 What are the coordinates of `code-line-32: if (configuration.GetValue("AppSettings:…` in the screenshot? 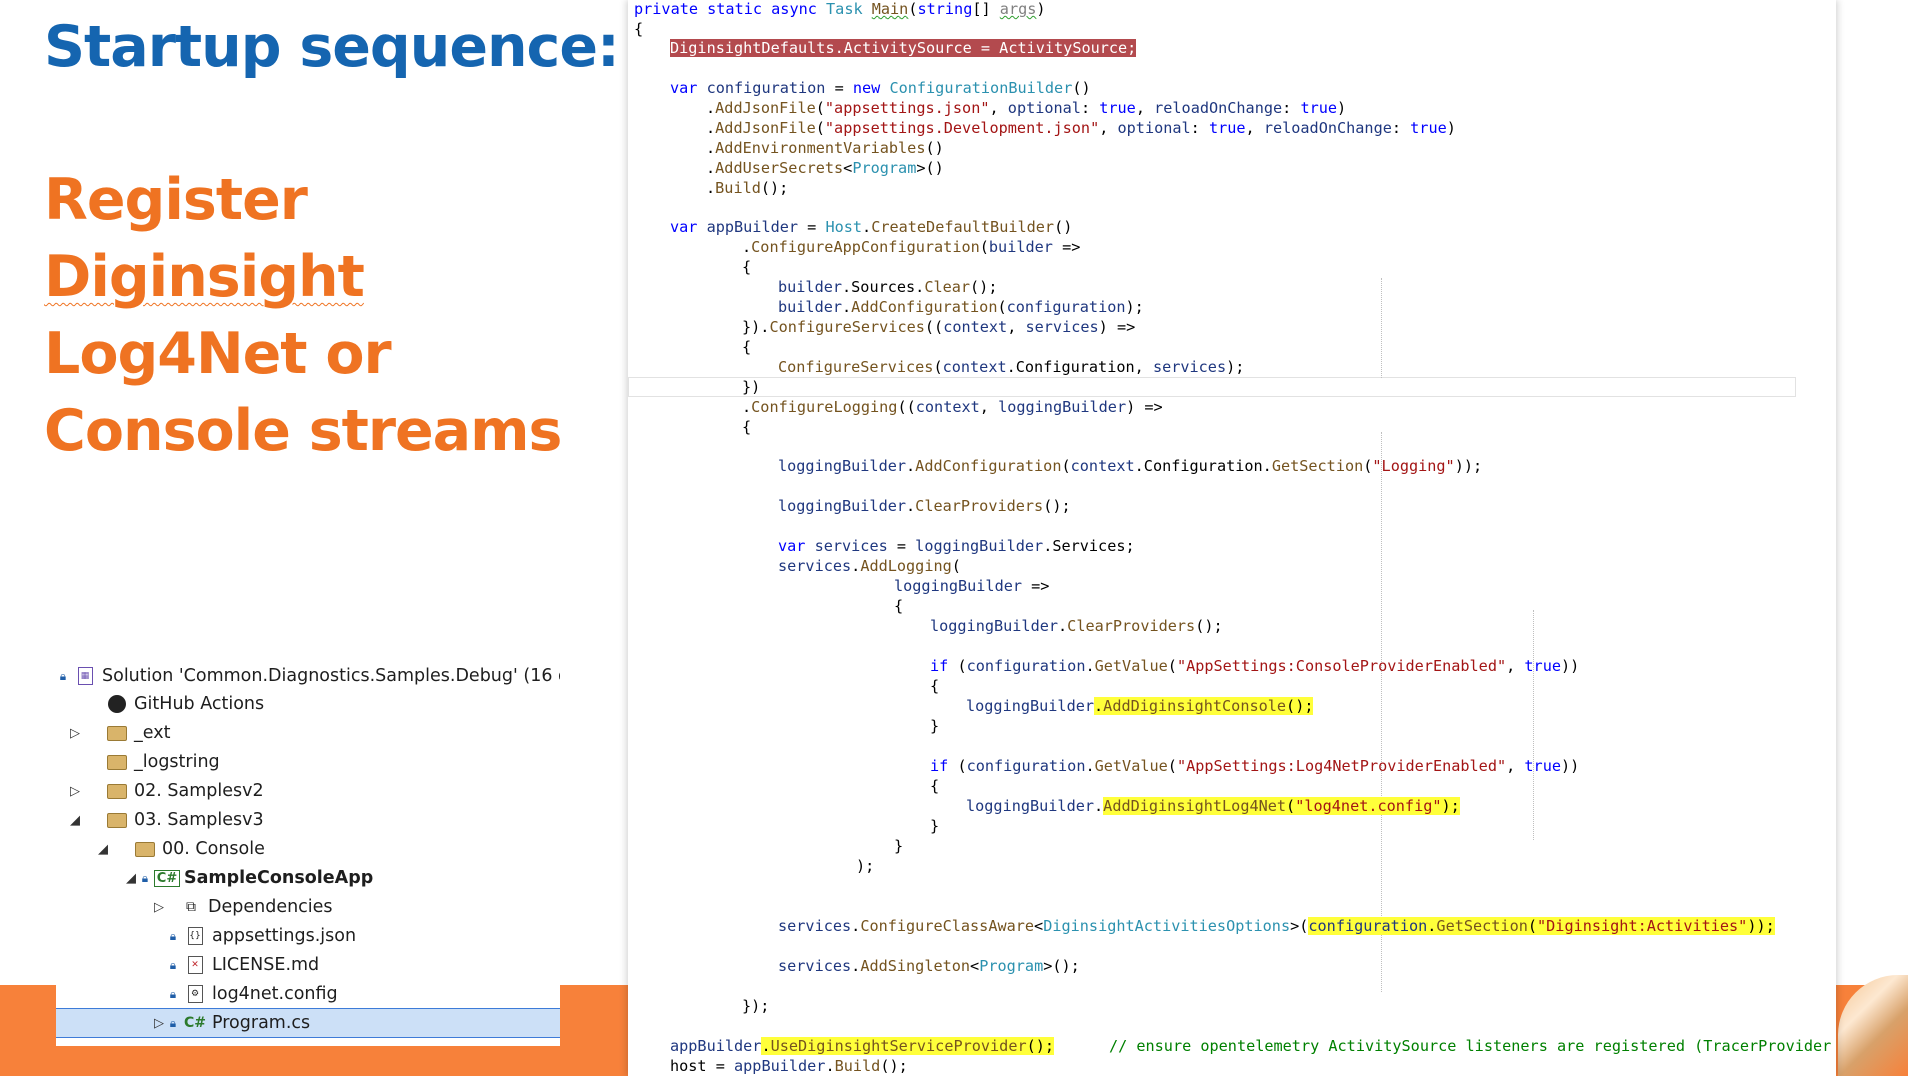 It's located at (1255, 766).